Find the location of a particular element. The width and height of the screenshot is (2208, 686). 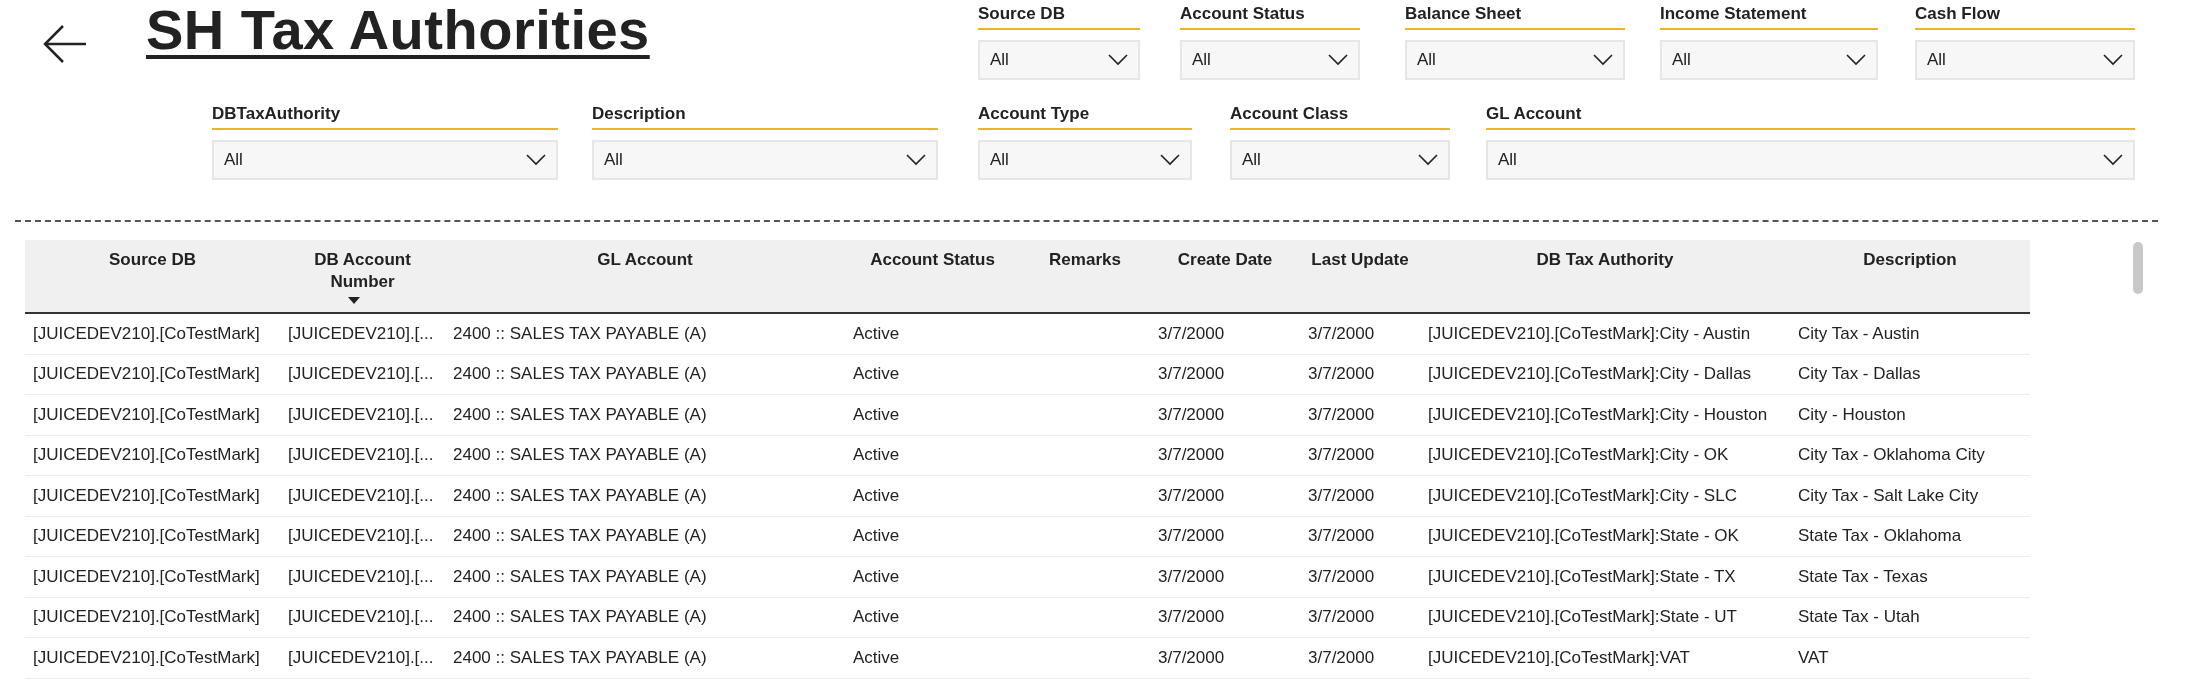

table-cell-text: [JUICEDEV210].[CoTestMark]:City - Houston is located at coordinates (1598, 414).